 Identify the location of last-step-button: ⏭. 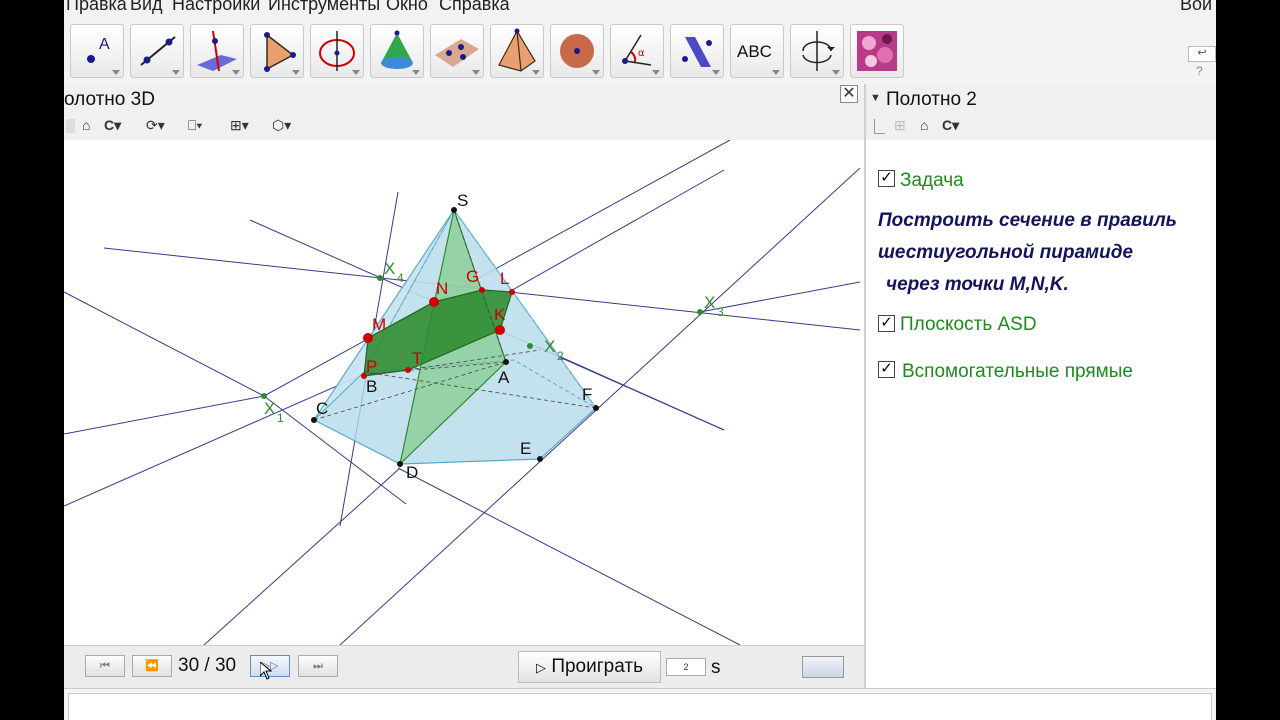
(318, 666).